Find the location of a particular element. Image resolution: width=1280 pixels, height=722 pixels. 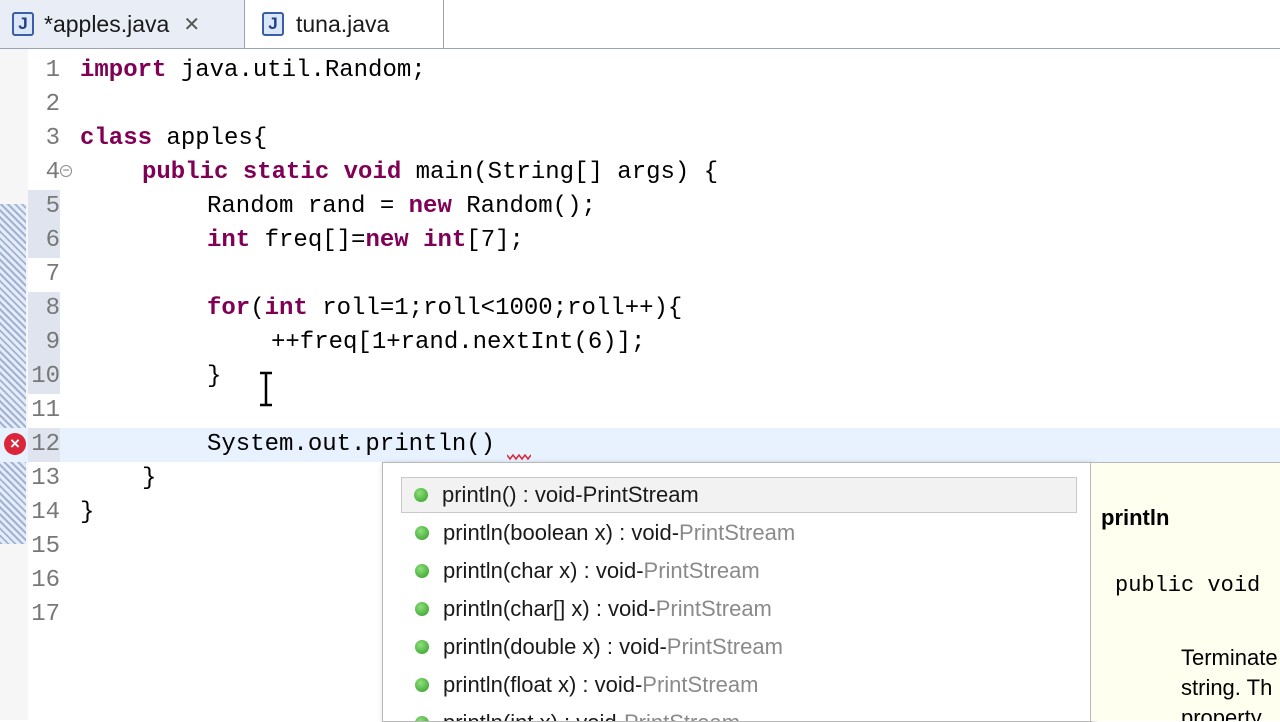

assist-item: println(boolean x) : void - PrintStream is located at coordinates (599, 533).